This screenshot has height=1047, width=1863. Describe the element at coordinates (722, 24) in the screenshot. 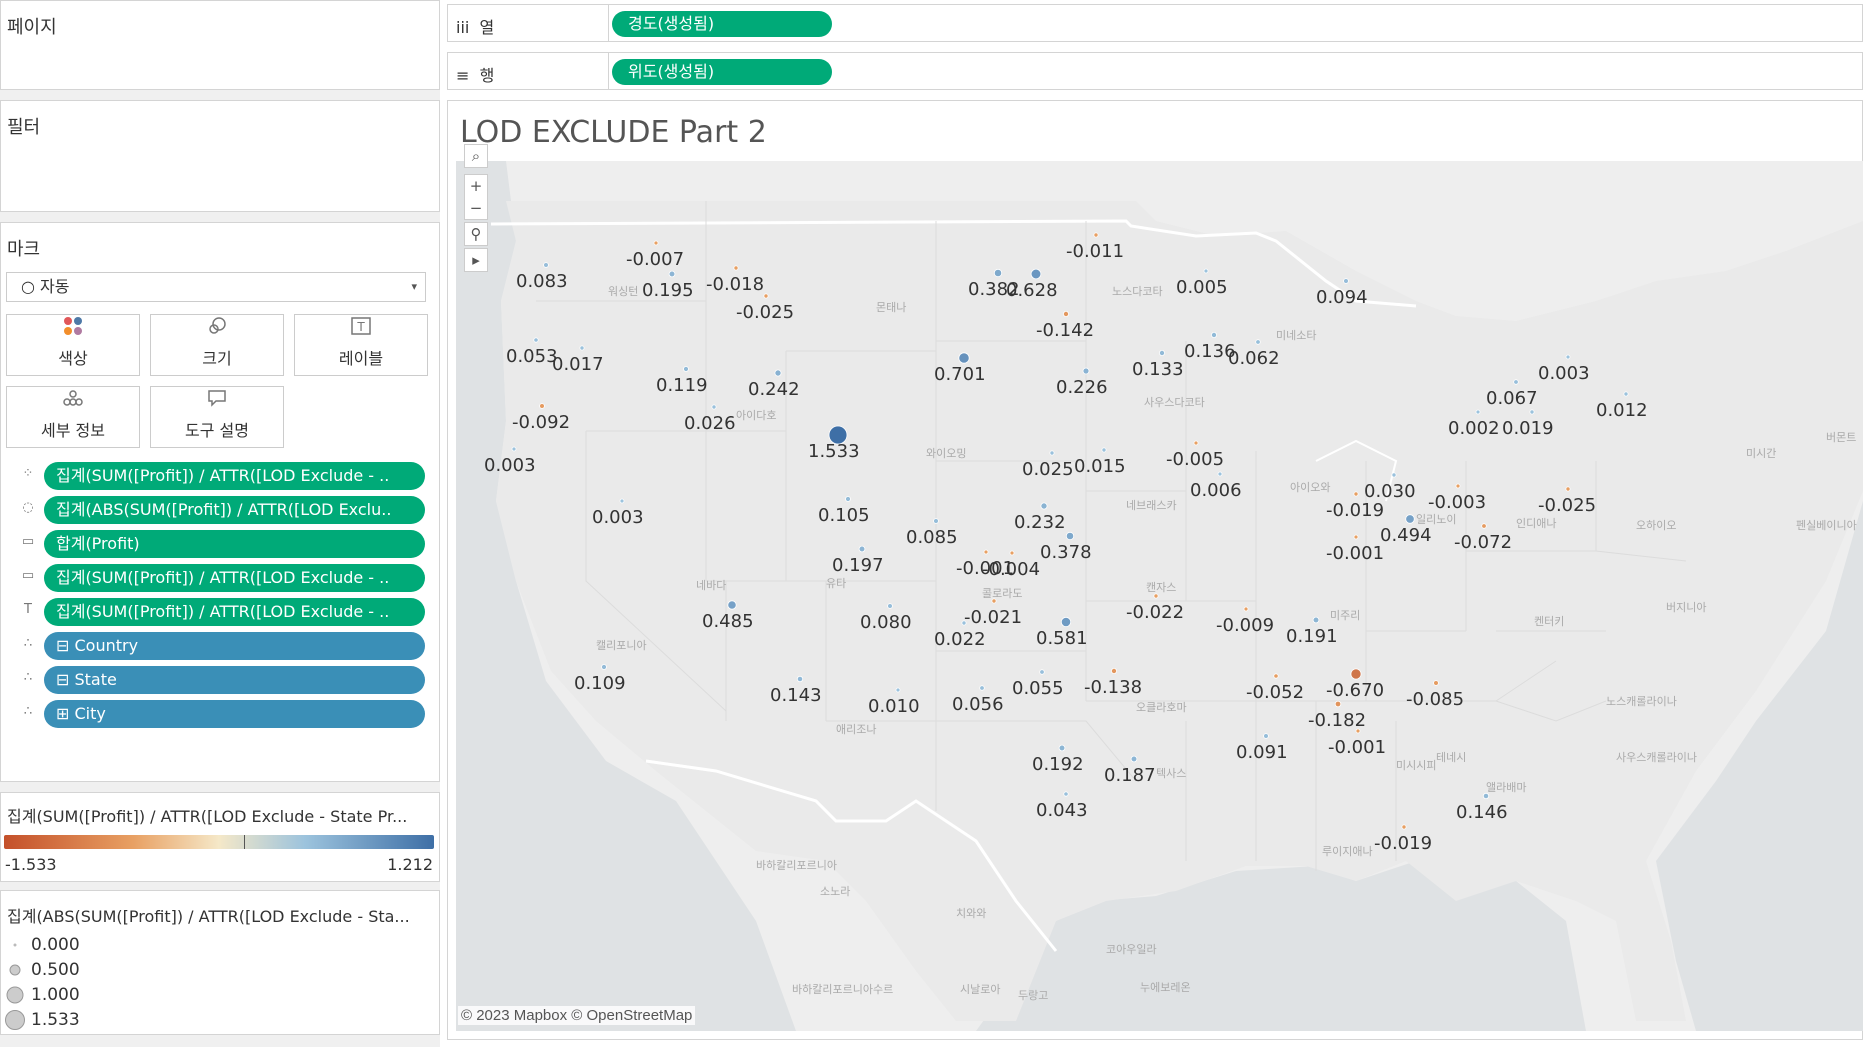

I see `columns-pill: 경도(생성됨)` at that location.